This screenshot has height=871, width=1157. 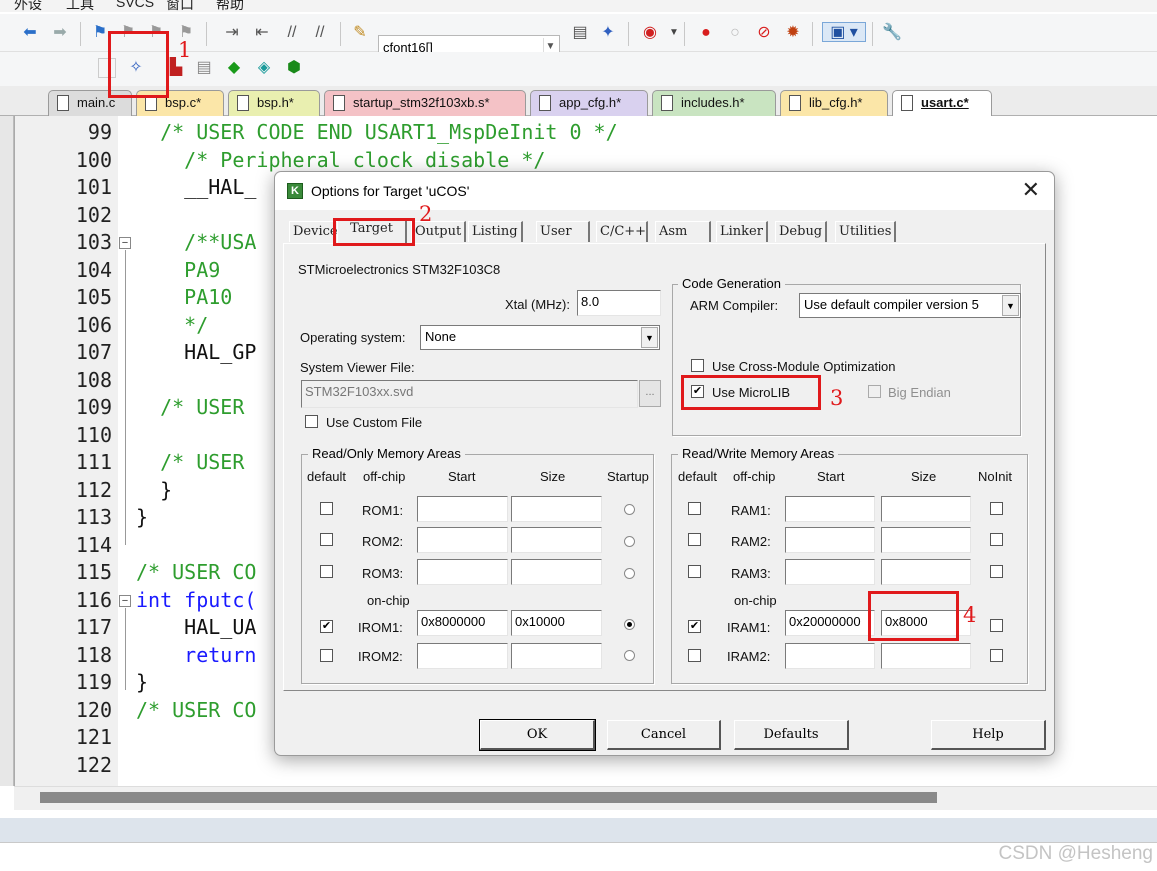 What do you see at coordinates (462, 623) in the screenshot?
I see `irom1-start-input: 0x8000000` at bounding box center [462, 623].